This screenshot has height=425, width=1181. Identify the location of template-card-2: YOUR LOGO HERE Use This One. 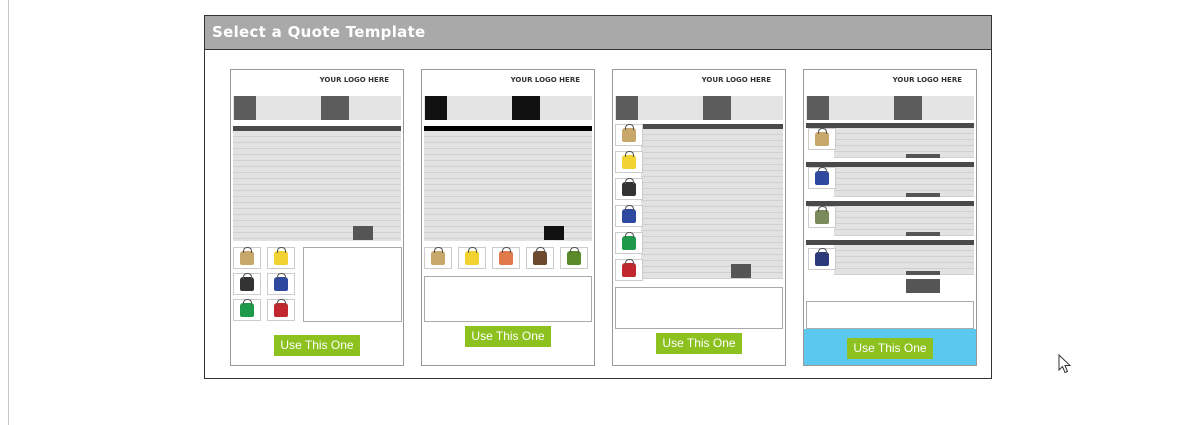
(508, 217).